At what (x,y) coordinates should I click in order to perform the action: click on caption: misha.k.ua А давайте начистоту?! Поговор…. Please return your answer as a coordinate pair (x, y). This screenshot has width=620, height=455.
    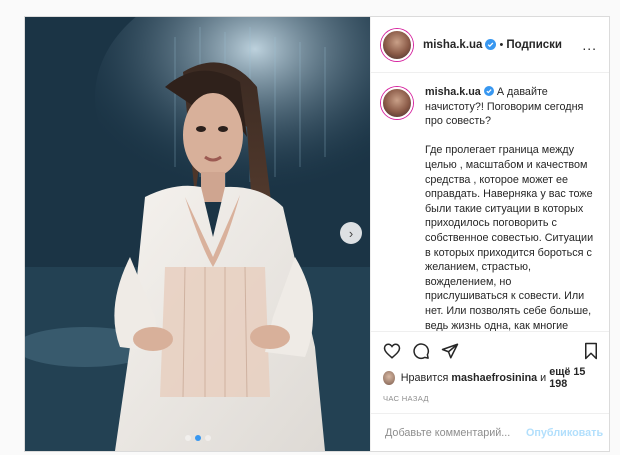
    Looking at the image, I should click on (510, 208).